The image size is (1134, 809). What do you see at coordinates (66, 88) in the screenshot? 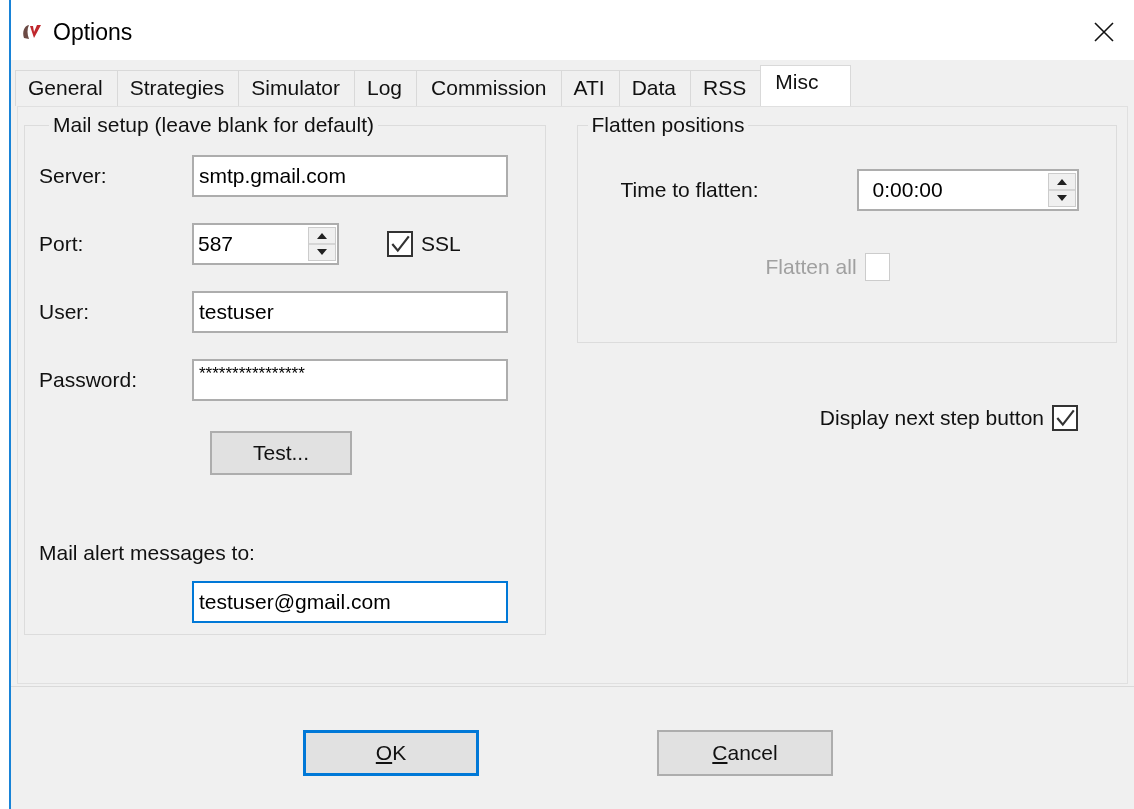
I see `tab: General` at bounding box center [66, 88].